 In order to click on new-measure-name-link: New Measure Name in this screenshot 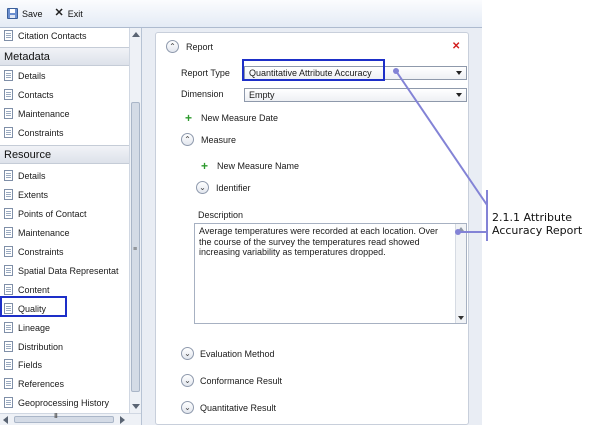, I will do `click(258, 166)`.